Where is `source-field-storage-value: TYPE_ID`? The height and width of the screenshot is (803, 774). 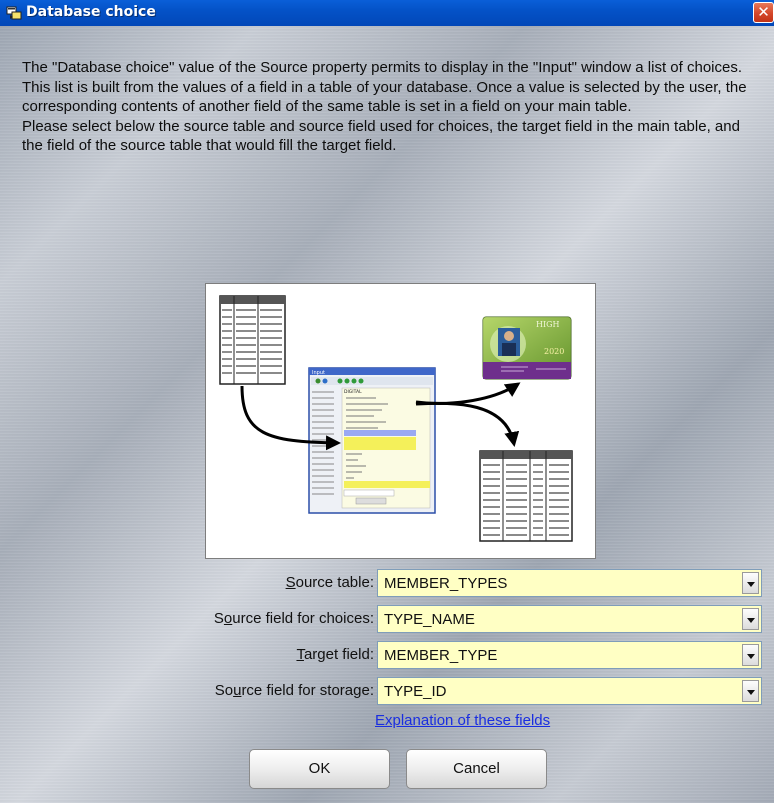
source-field-storage-value: TYPE_ID is located at coordinates (415, 691).